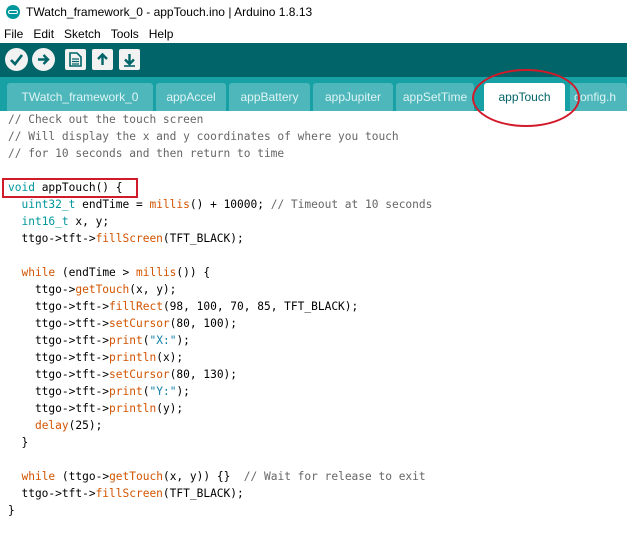 The image size is (627, 543). I want to click on upload-button, so click(43, 59).